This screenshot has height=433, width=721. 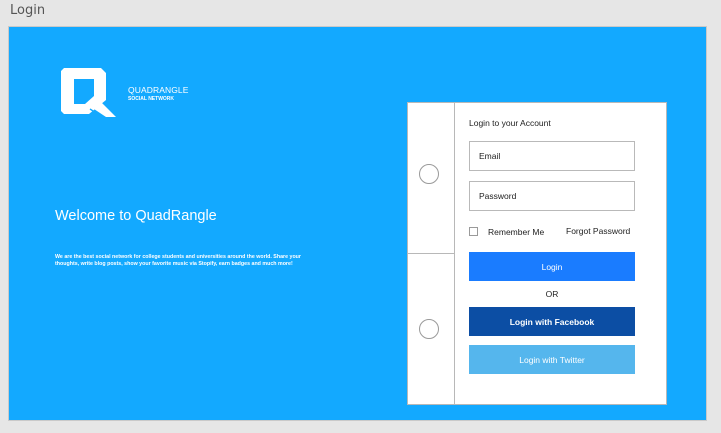 I want to click on side-divider, so click(x=431, y=253).